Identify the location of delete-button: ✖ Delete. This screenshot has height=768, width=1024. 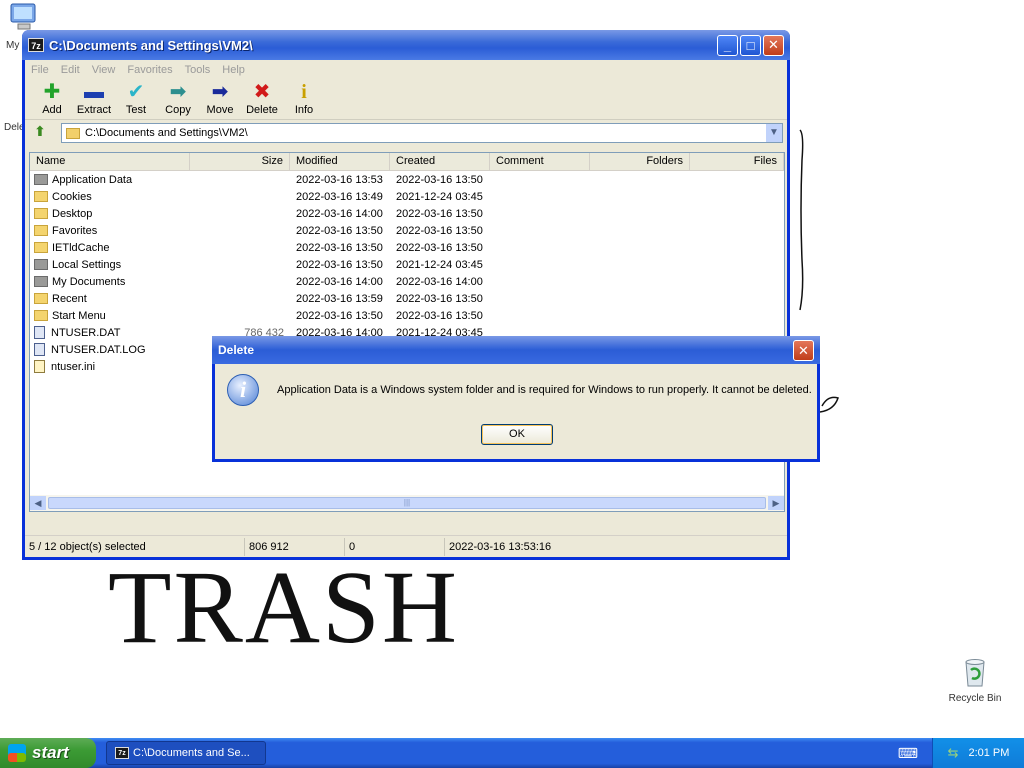
(262, 99).